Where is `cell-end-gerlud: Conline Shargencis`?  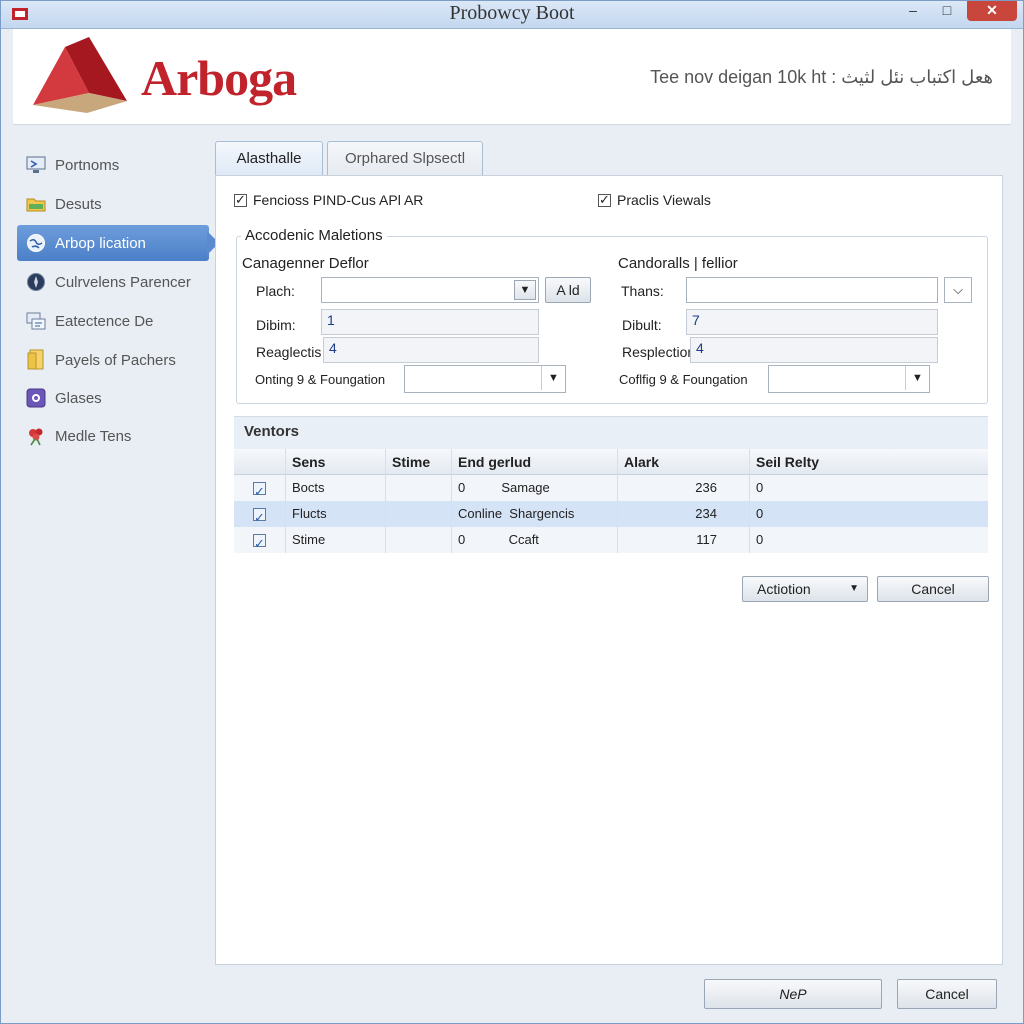
cell-end-gerlud: Conline Shargencis is located at coordinates (535, 514).